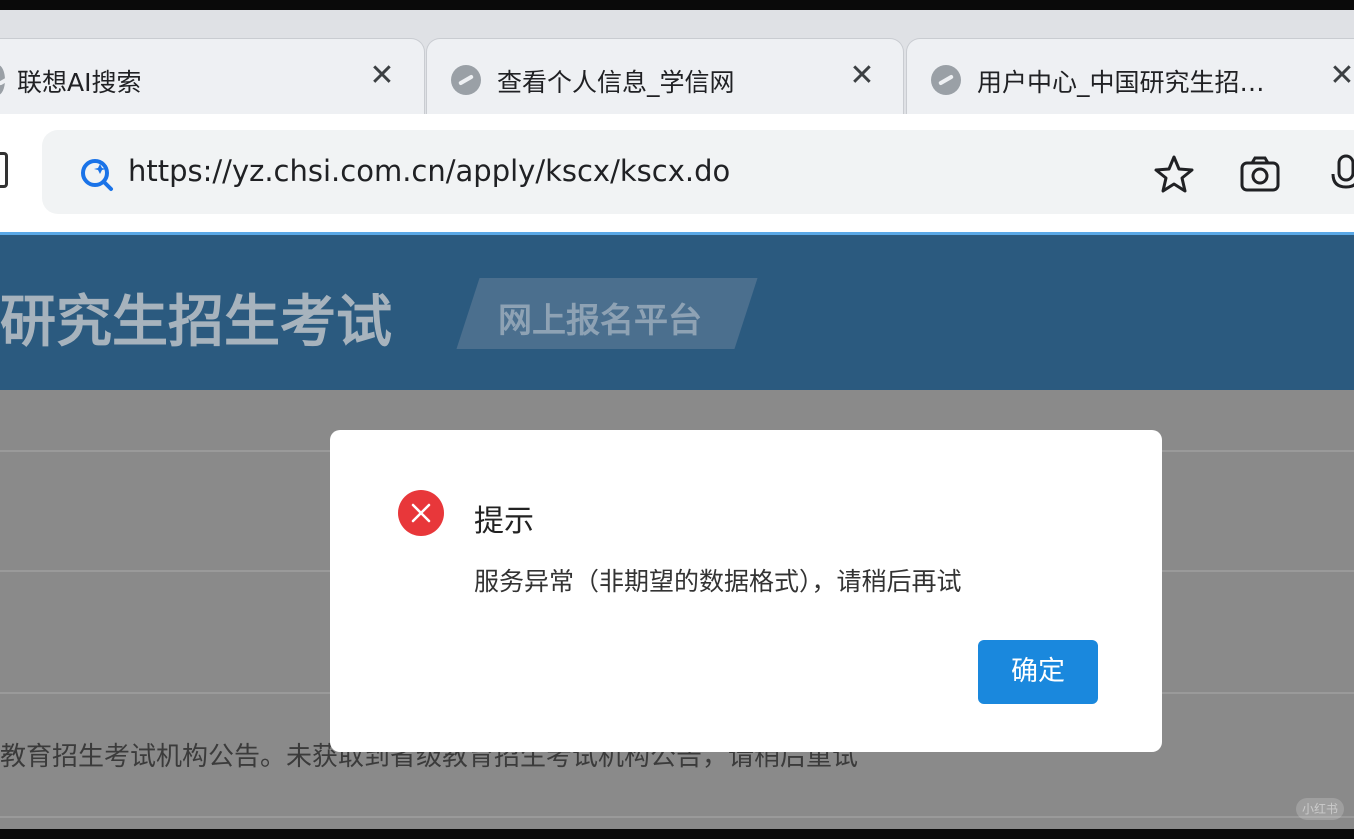 The height and width of the screenshot is (839, 1354). Describe the element at coordinates (97, 175) in the screenshot. I see `lenovo-ai-search-icon` at that location.